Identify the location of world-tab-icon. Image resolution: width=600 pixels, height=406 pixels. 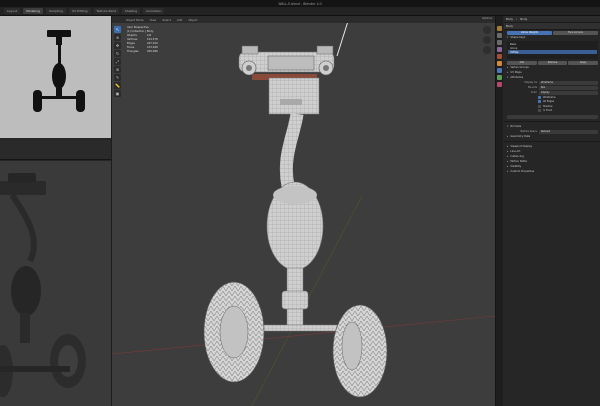
(499, 56).